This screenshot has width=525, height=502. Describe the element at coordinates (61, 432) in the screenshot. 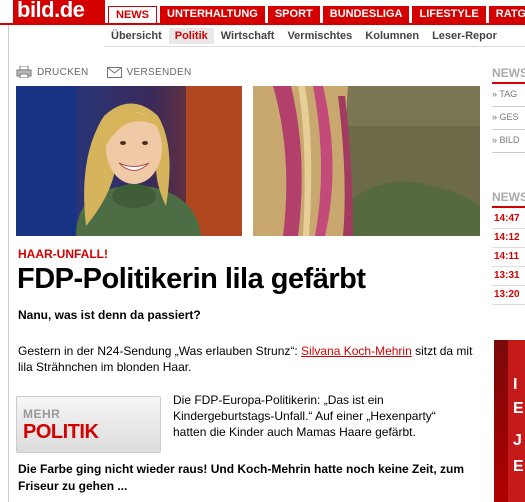

I see `politik-label: POLITIK` at that location.